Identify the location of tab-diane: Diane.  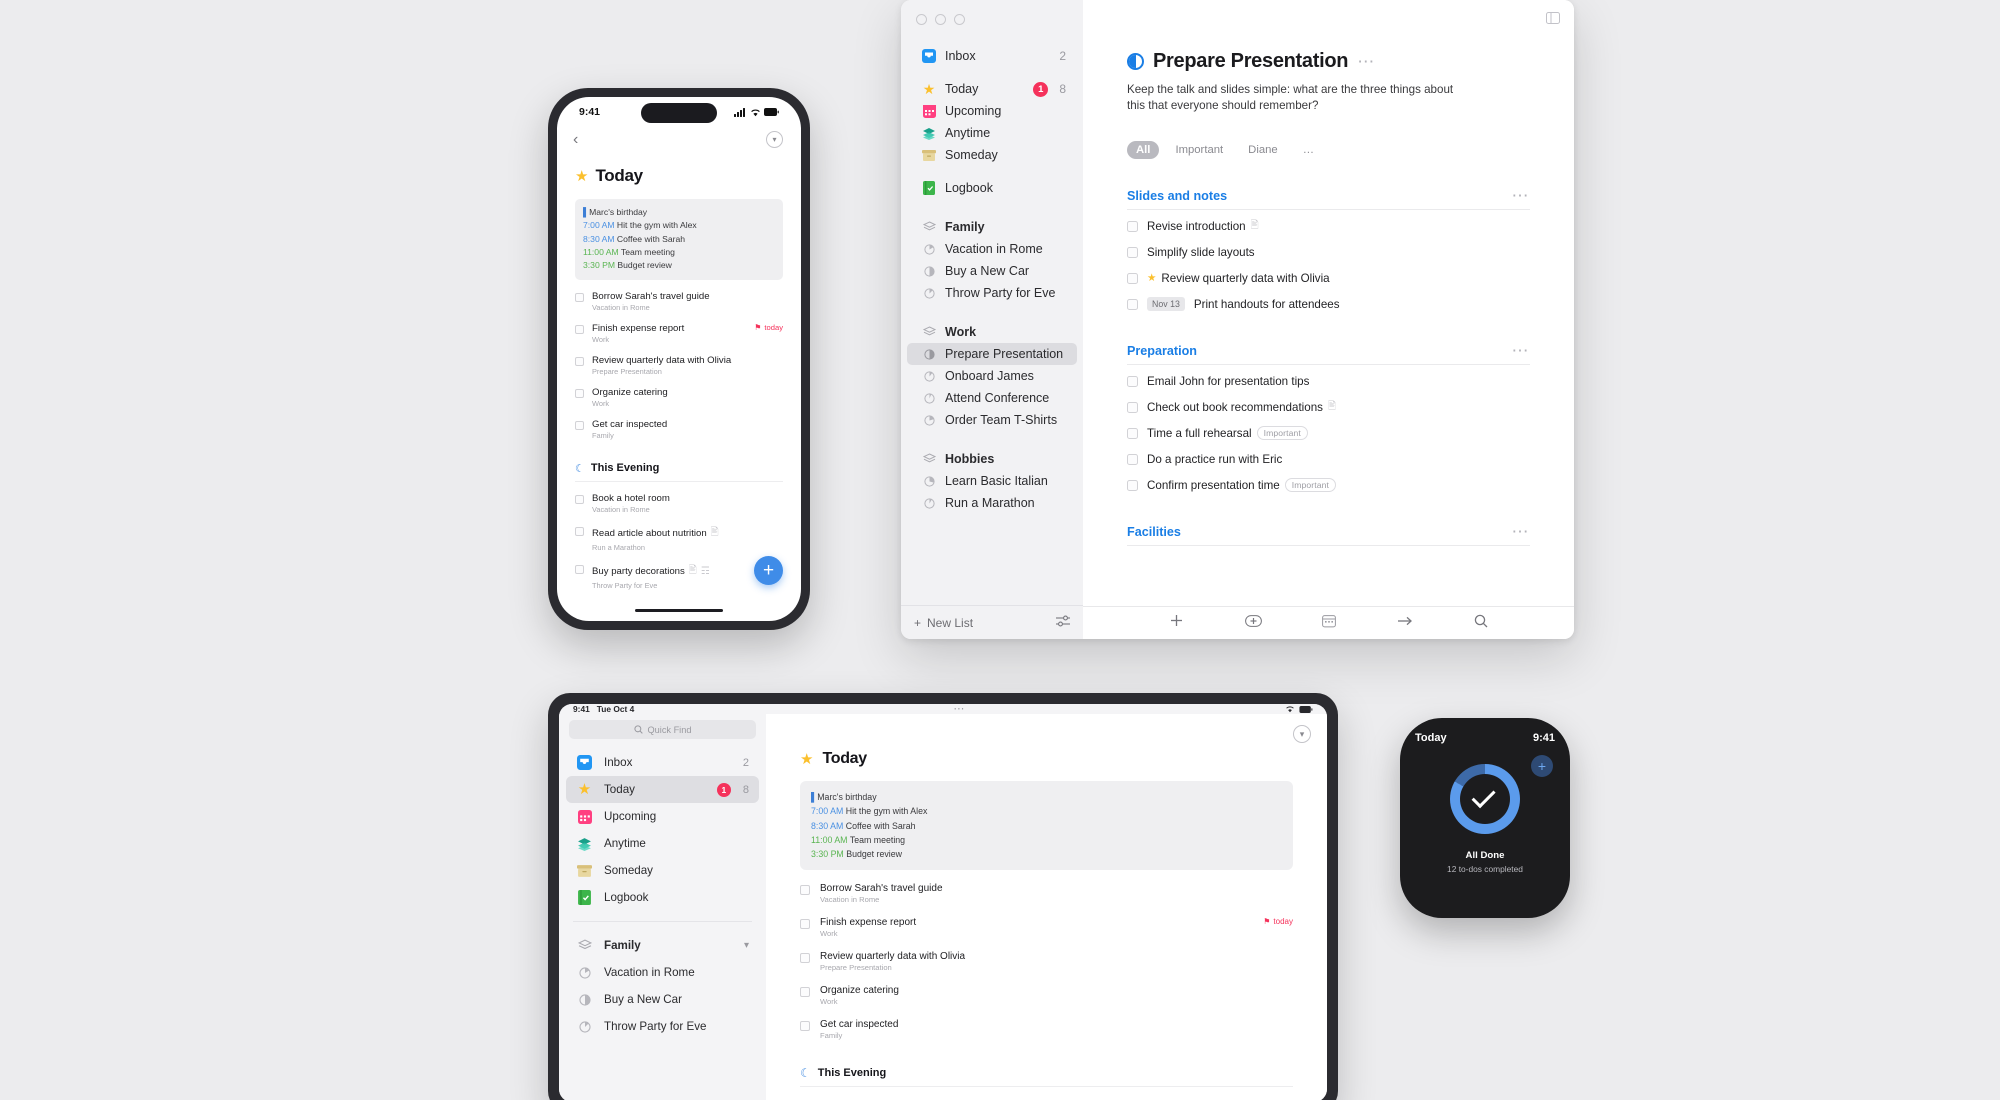
(1263, 150).